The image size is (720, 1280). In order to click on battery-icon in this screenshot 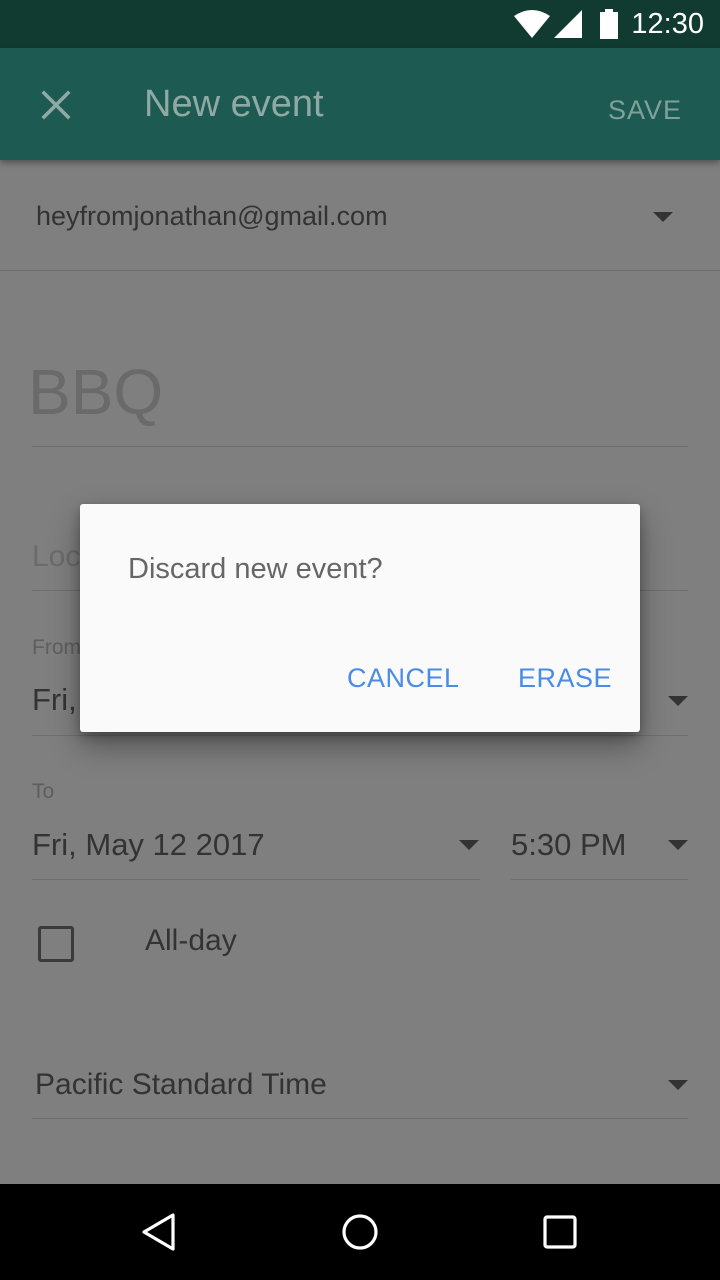, I will do `click(609, 24)`.